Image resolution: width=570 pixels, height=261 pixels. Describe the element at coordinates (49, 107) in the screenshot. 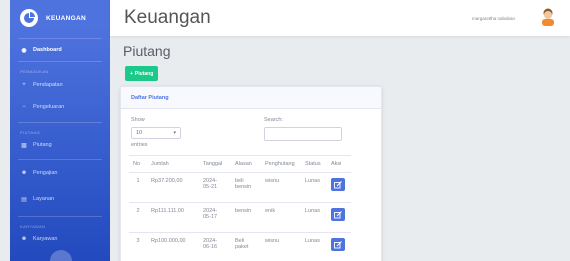

I see `sidebar-item-label: Pengeluaran` at that location.